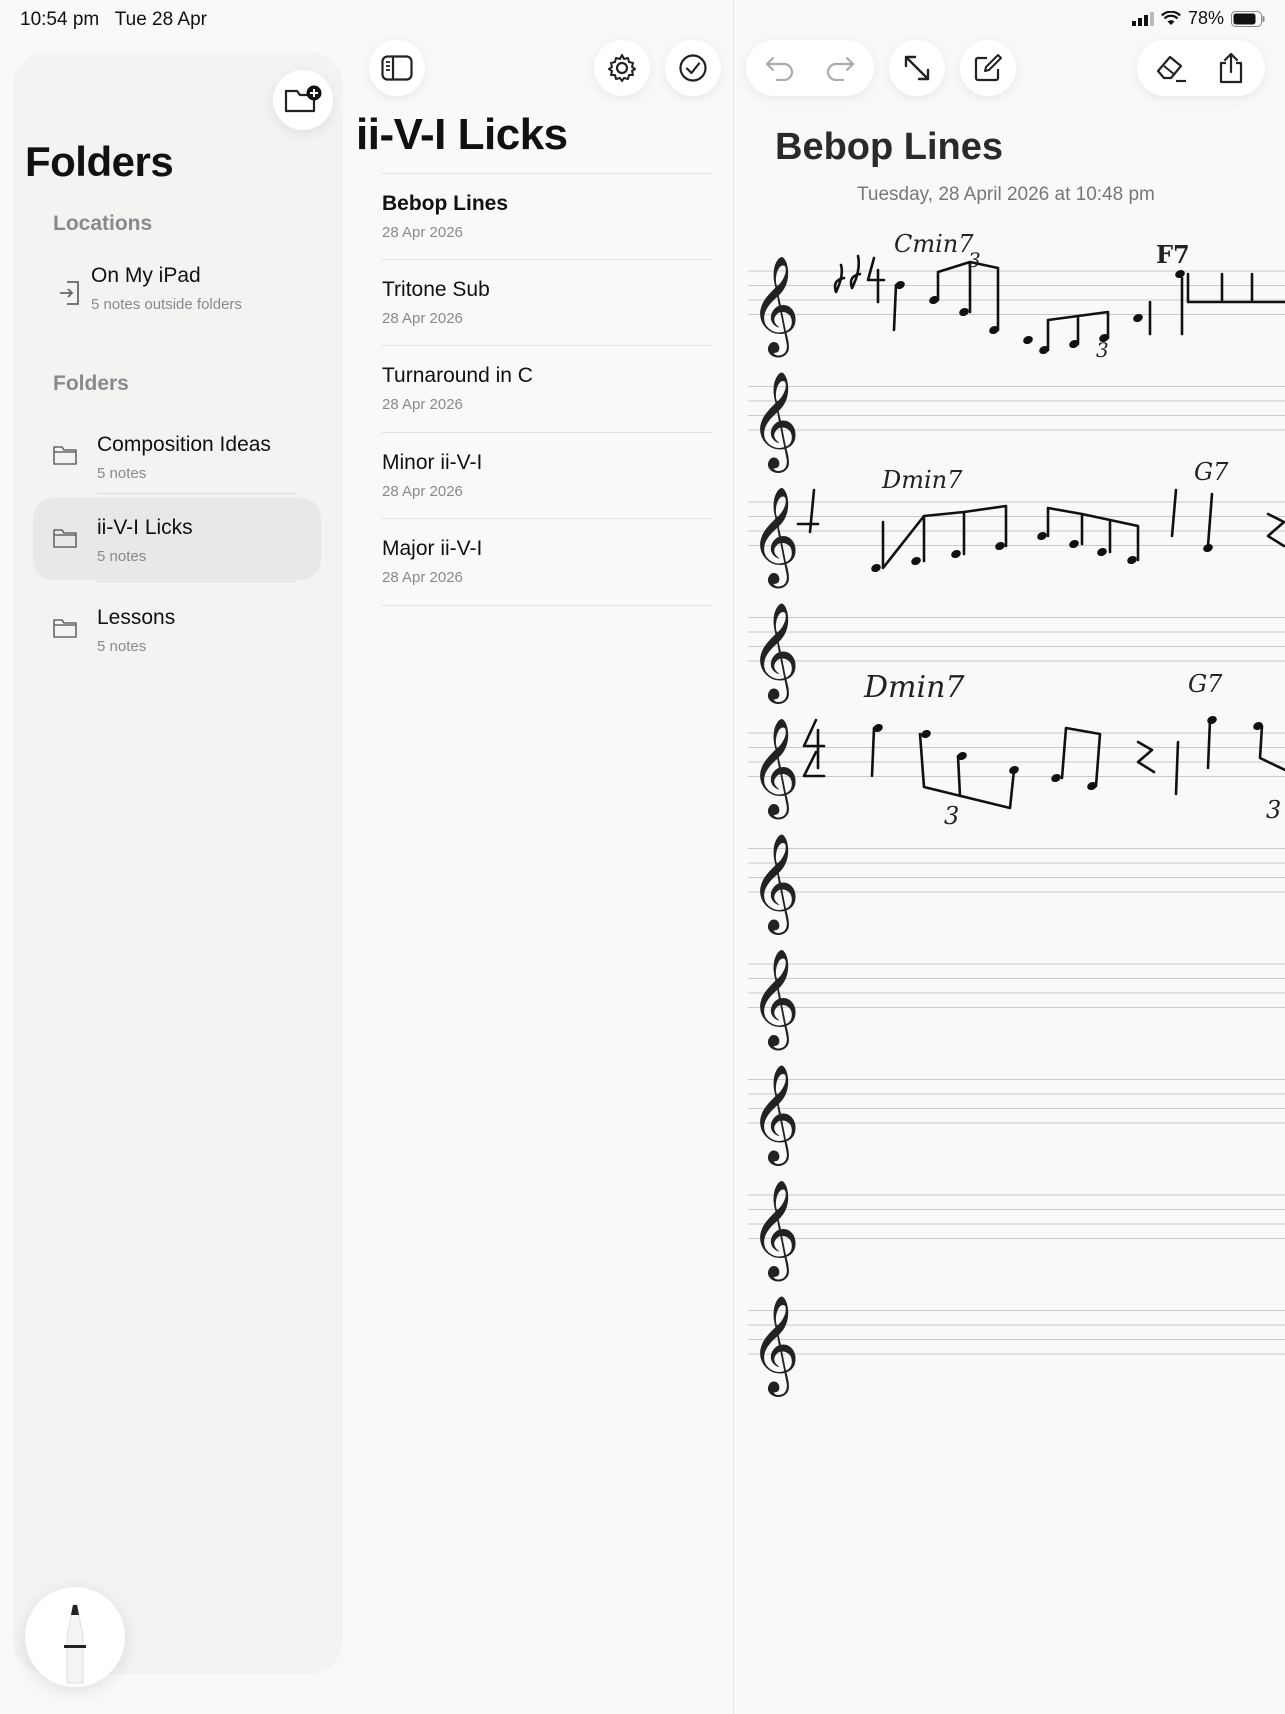  Describe the element at coordinates (1171, 68) in the screenshot. I see `eraser-button` at that location.